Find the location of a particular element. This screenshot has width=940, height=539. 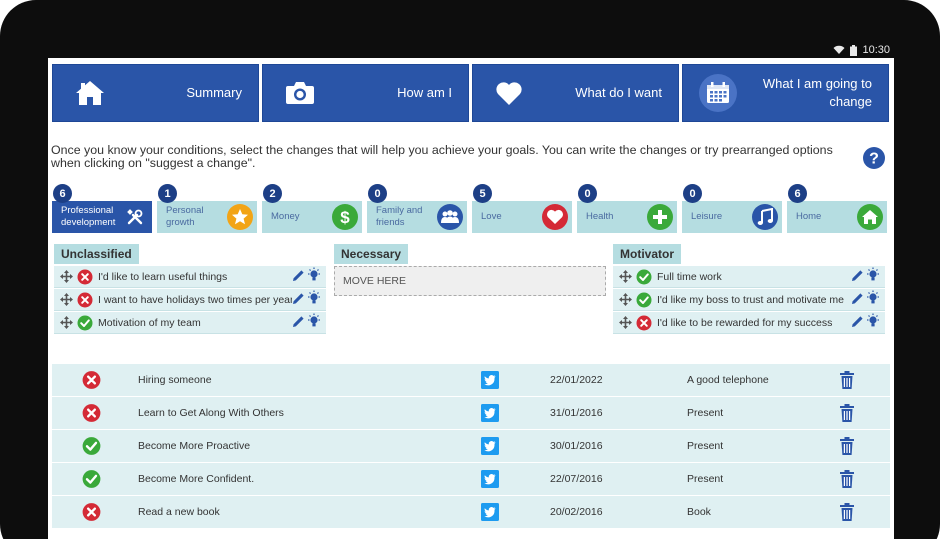

category-body: Personal growth is located at coordinates (207, 217).